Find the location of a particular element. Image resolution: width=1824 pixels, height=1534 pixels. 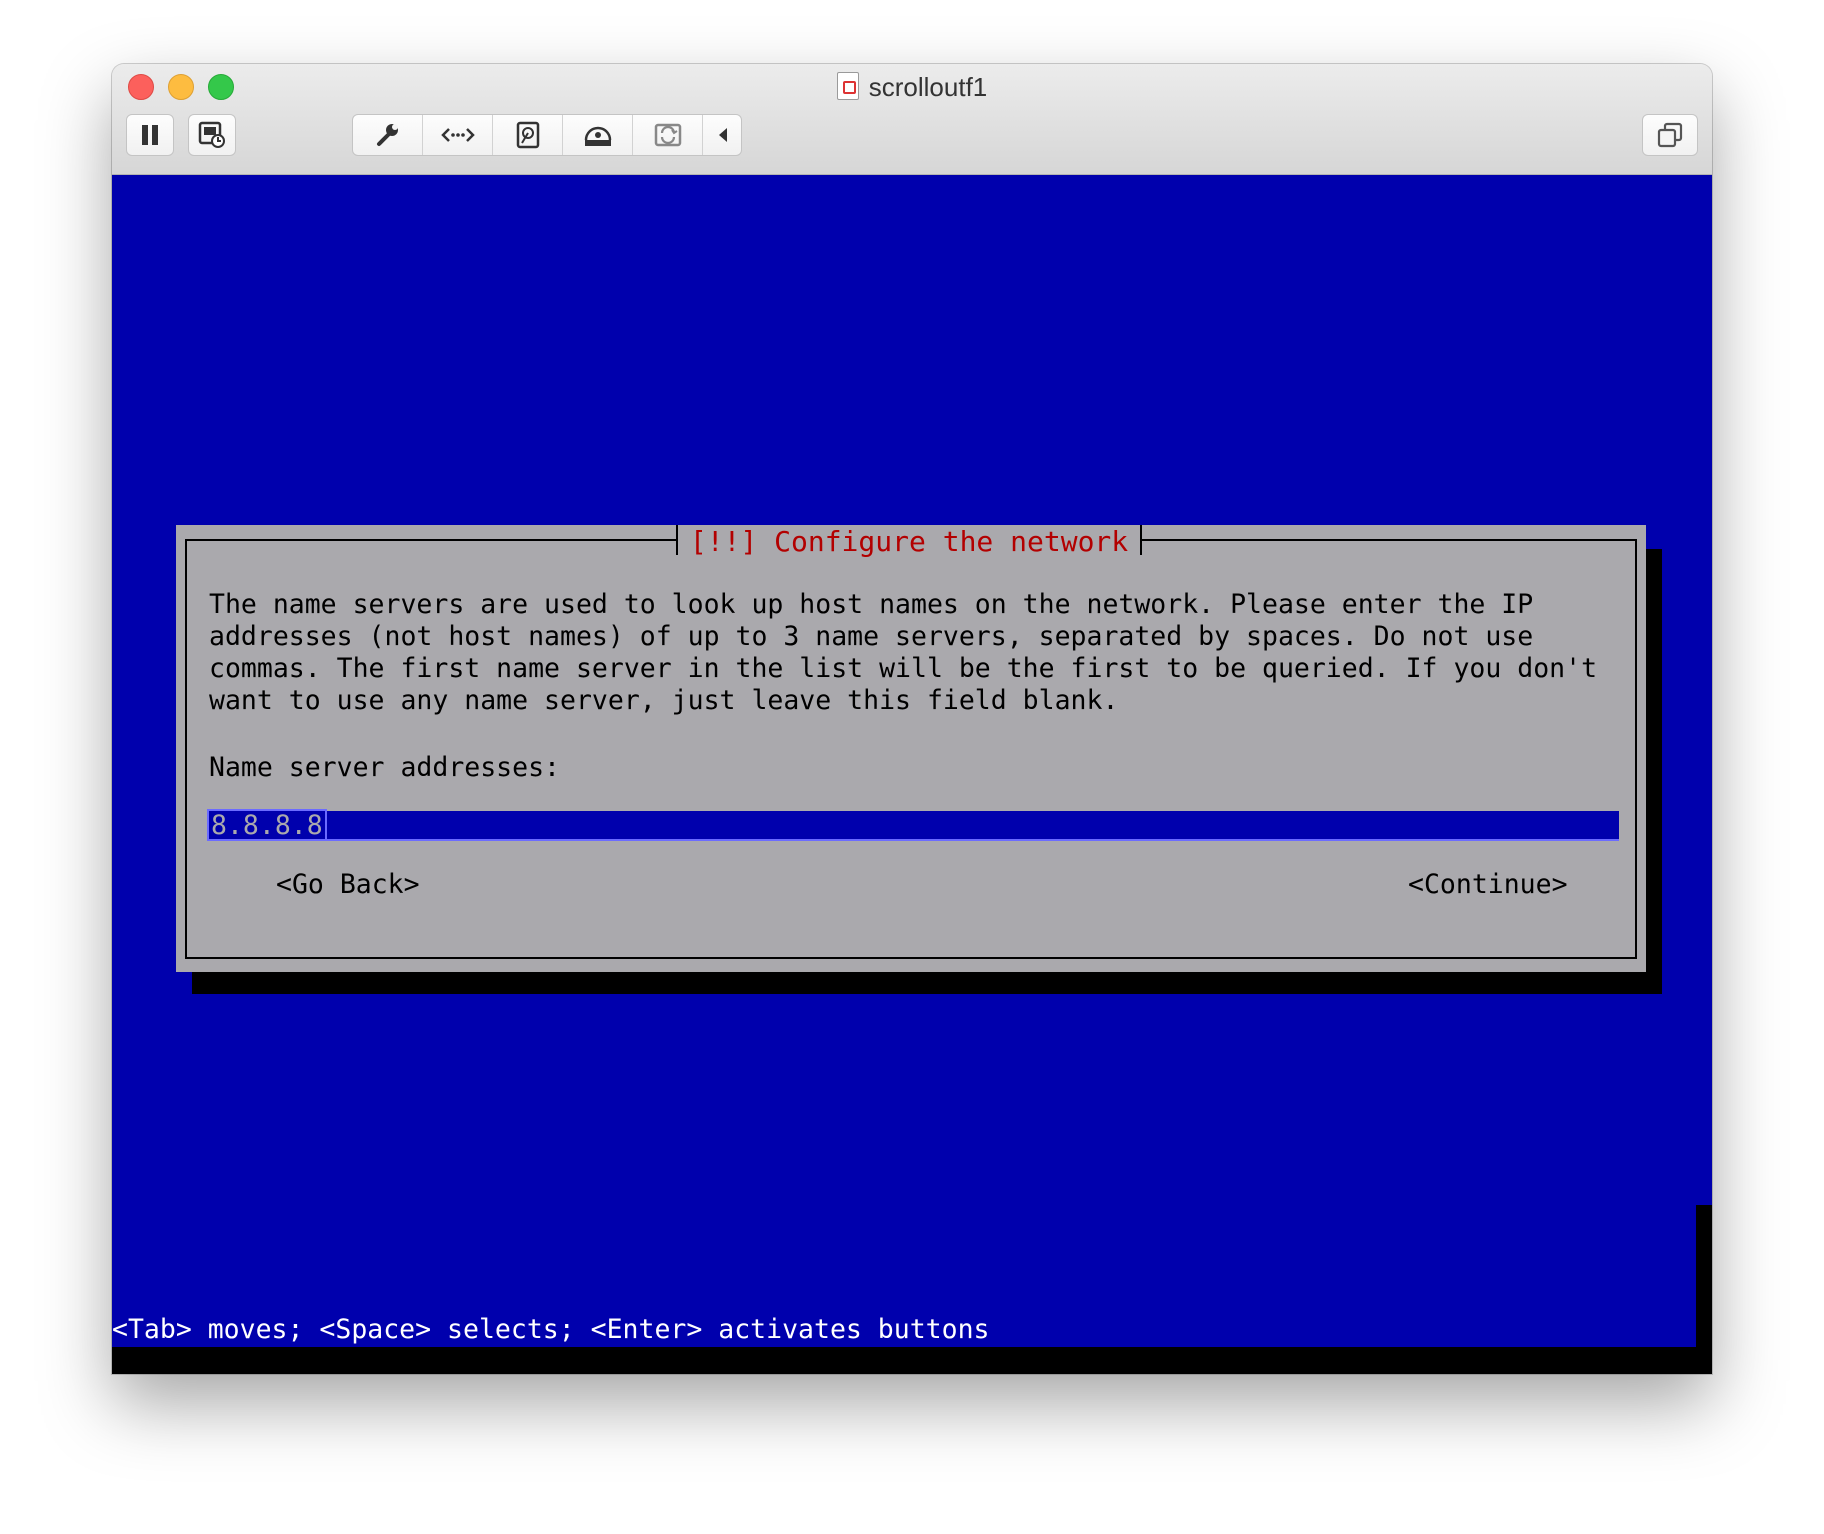

optical-drive-button is located at coordinates (598, 135).